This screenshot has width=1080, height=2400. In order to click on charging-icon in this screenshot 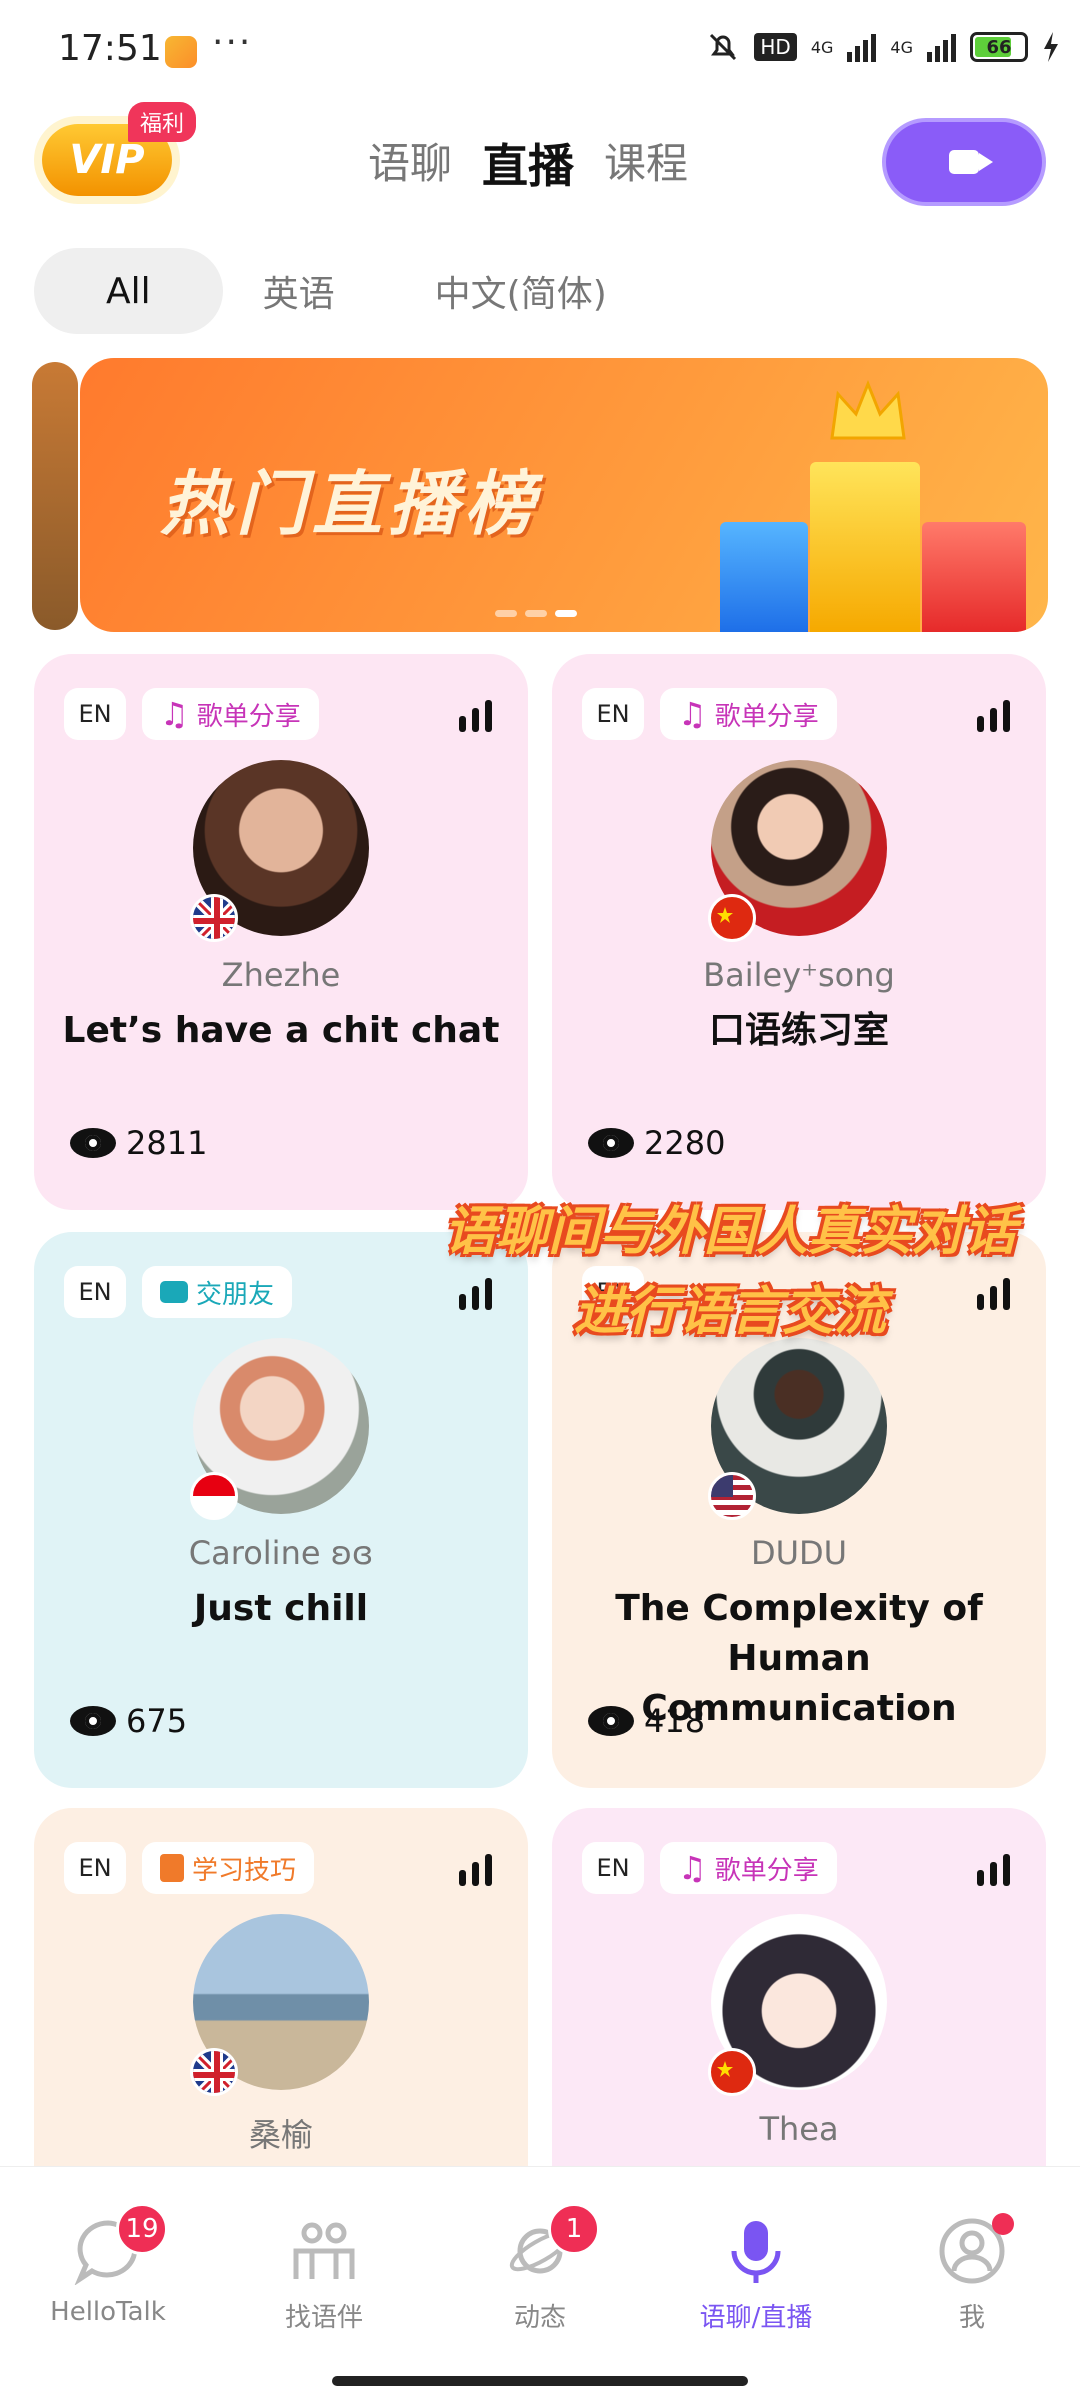, I will do `click(1051, 47)`.